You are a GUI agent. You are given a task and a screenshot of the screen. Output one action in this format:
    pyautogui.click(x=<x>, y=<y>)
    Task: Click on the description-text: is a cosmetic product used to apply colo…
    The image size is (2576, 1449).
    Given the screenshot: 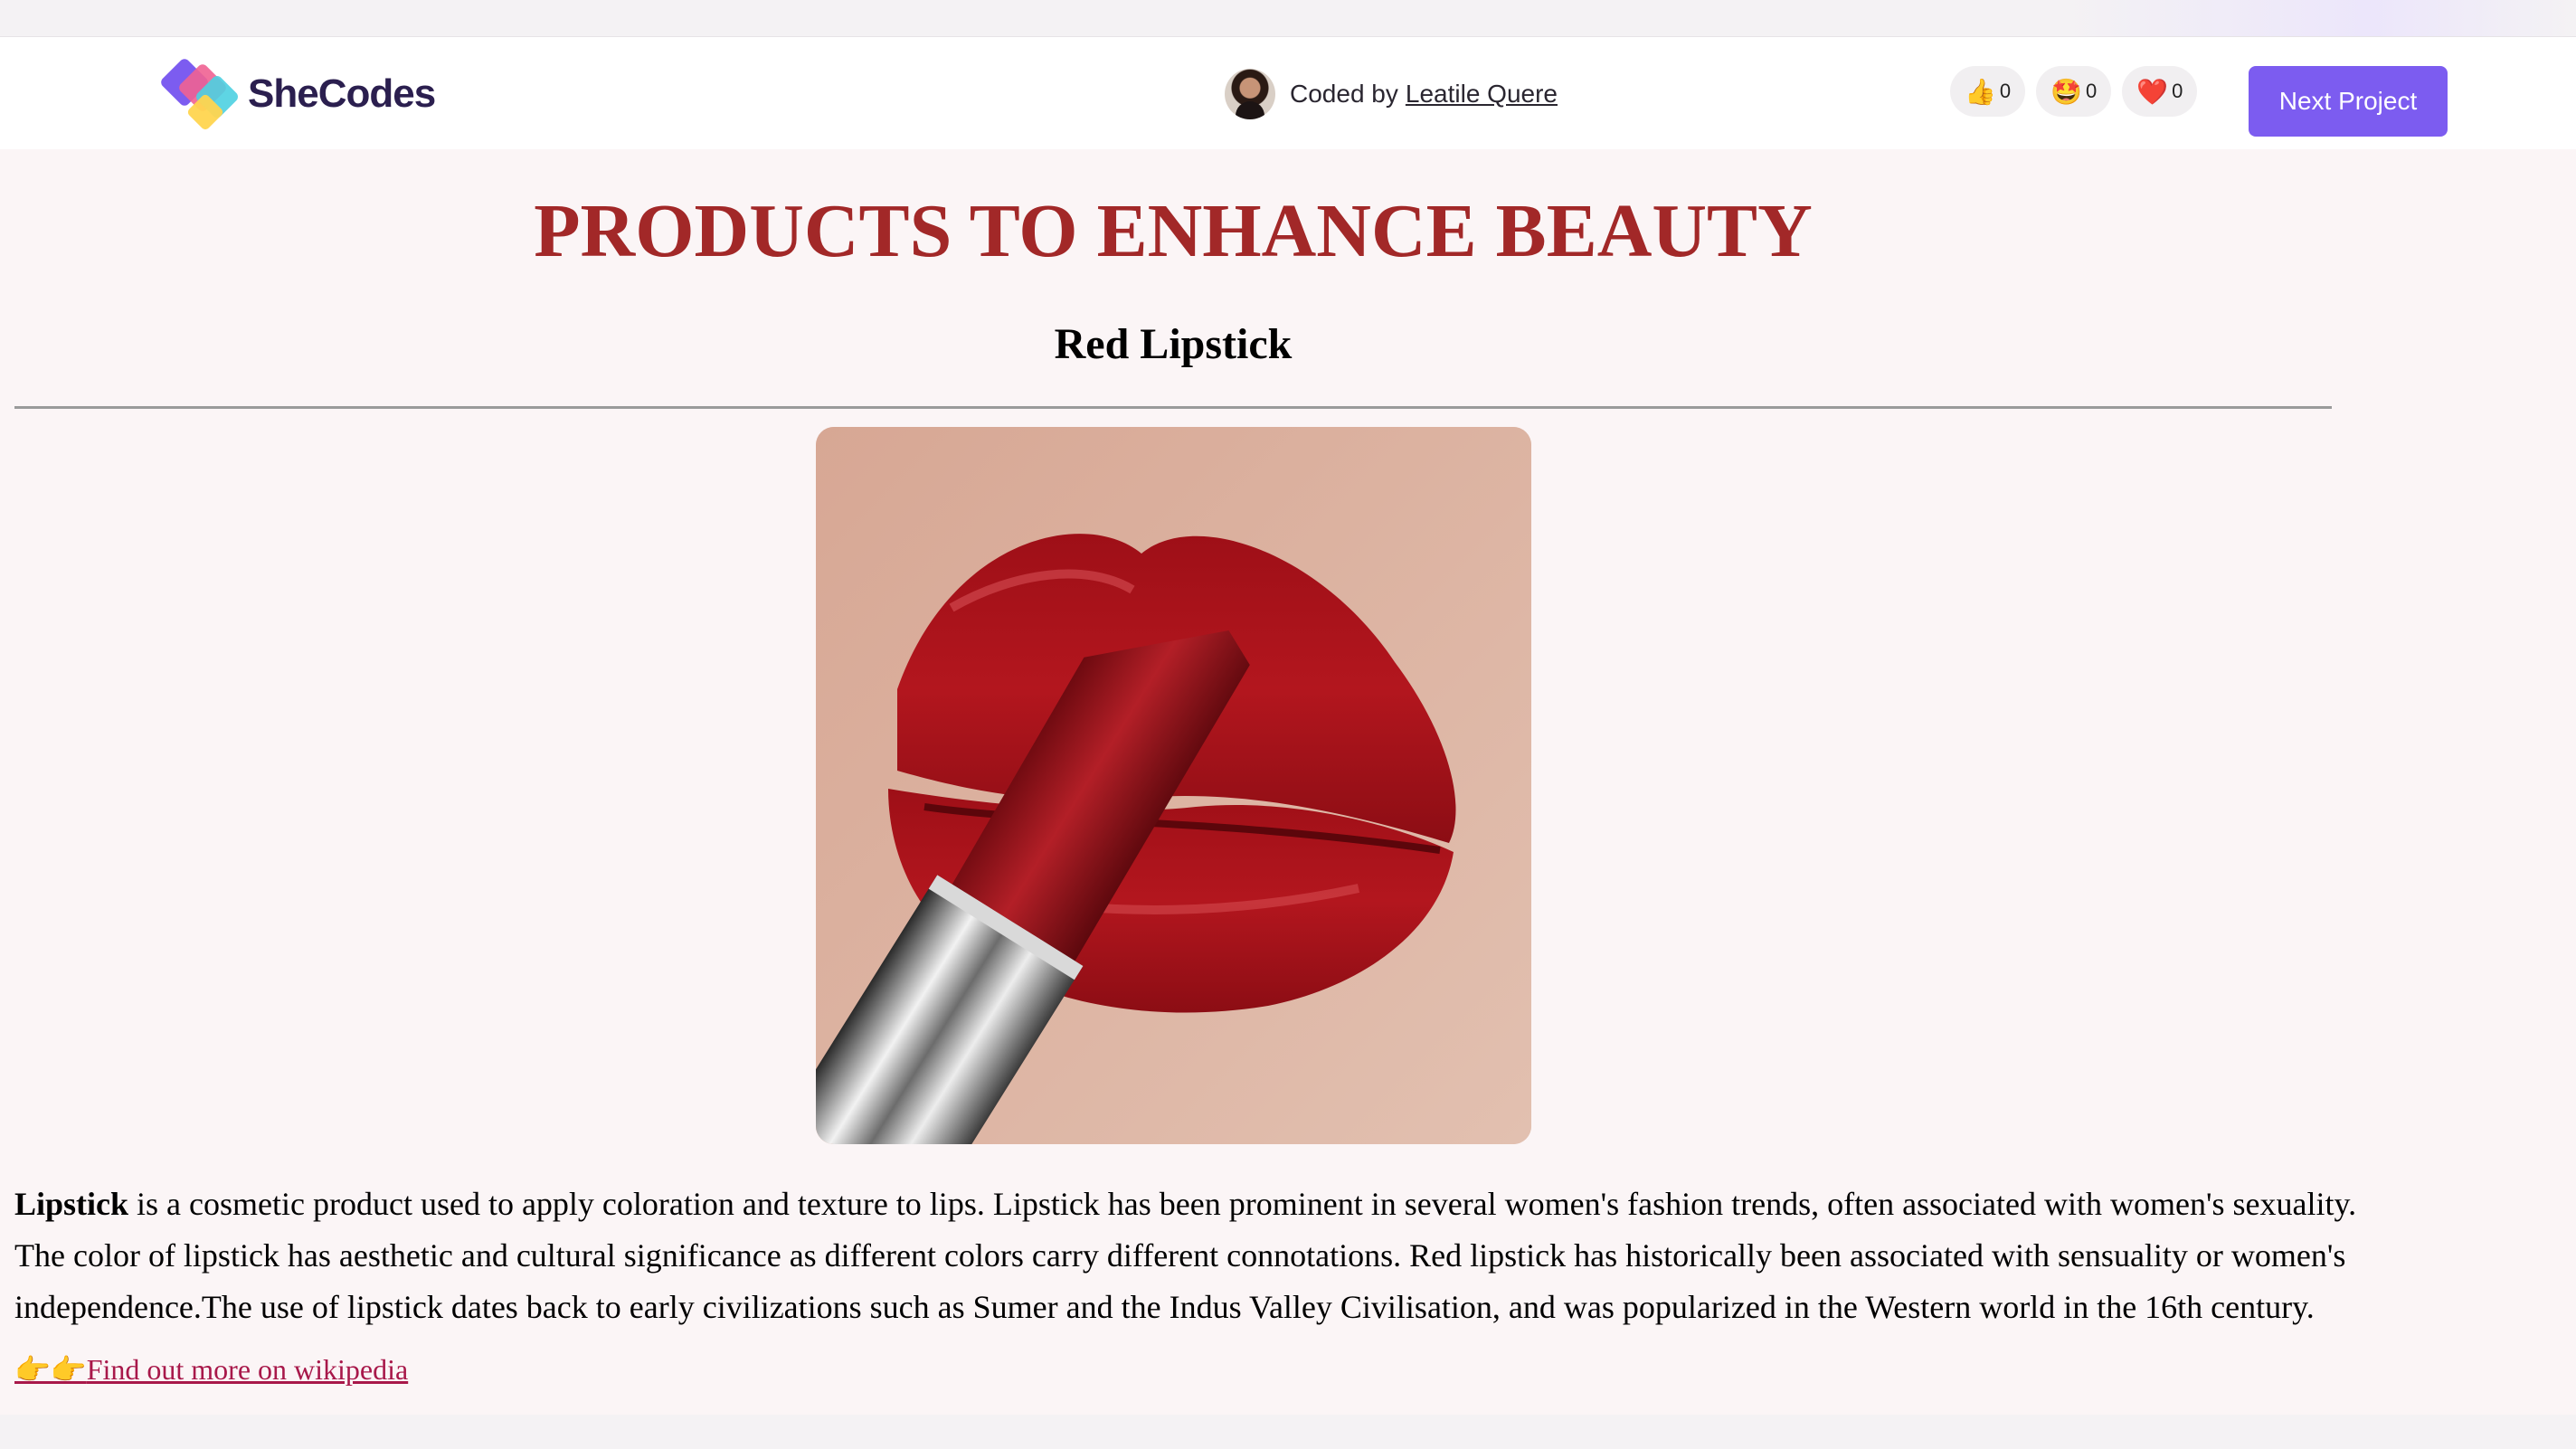 What is the action you would take?
    pyautogui.click(x=1185, y=1255)
    